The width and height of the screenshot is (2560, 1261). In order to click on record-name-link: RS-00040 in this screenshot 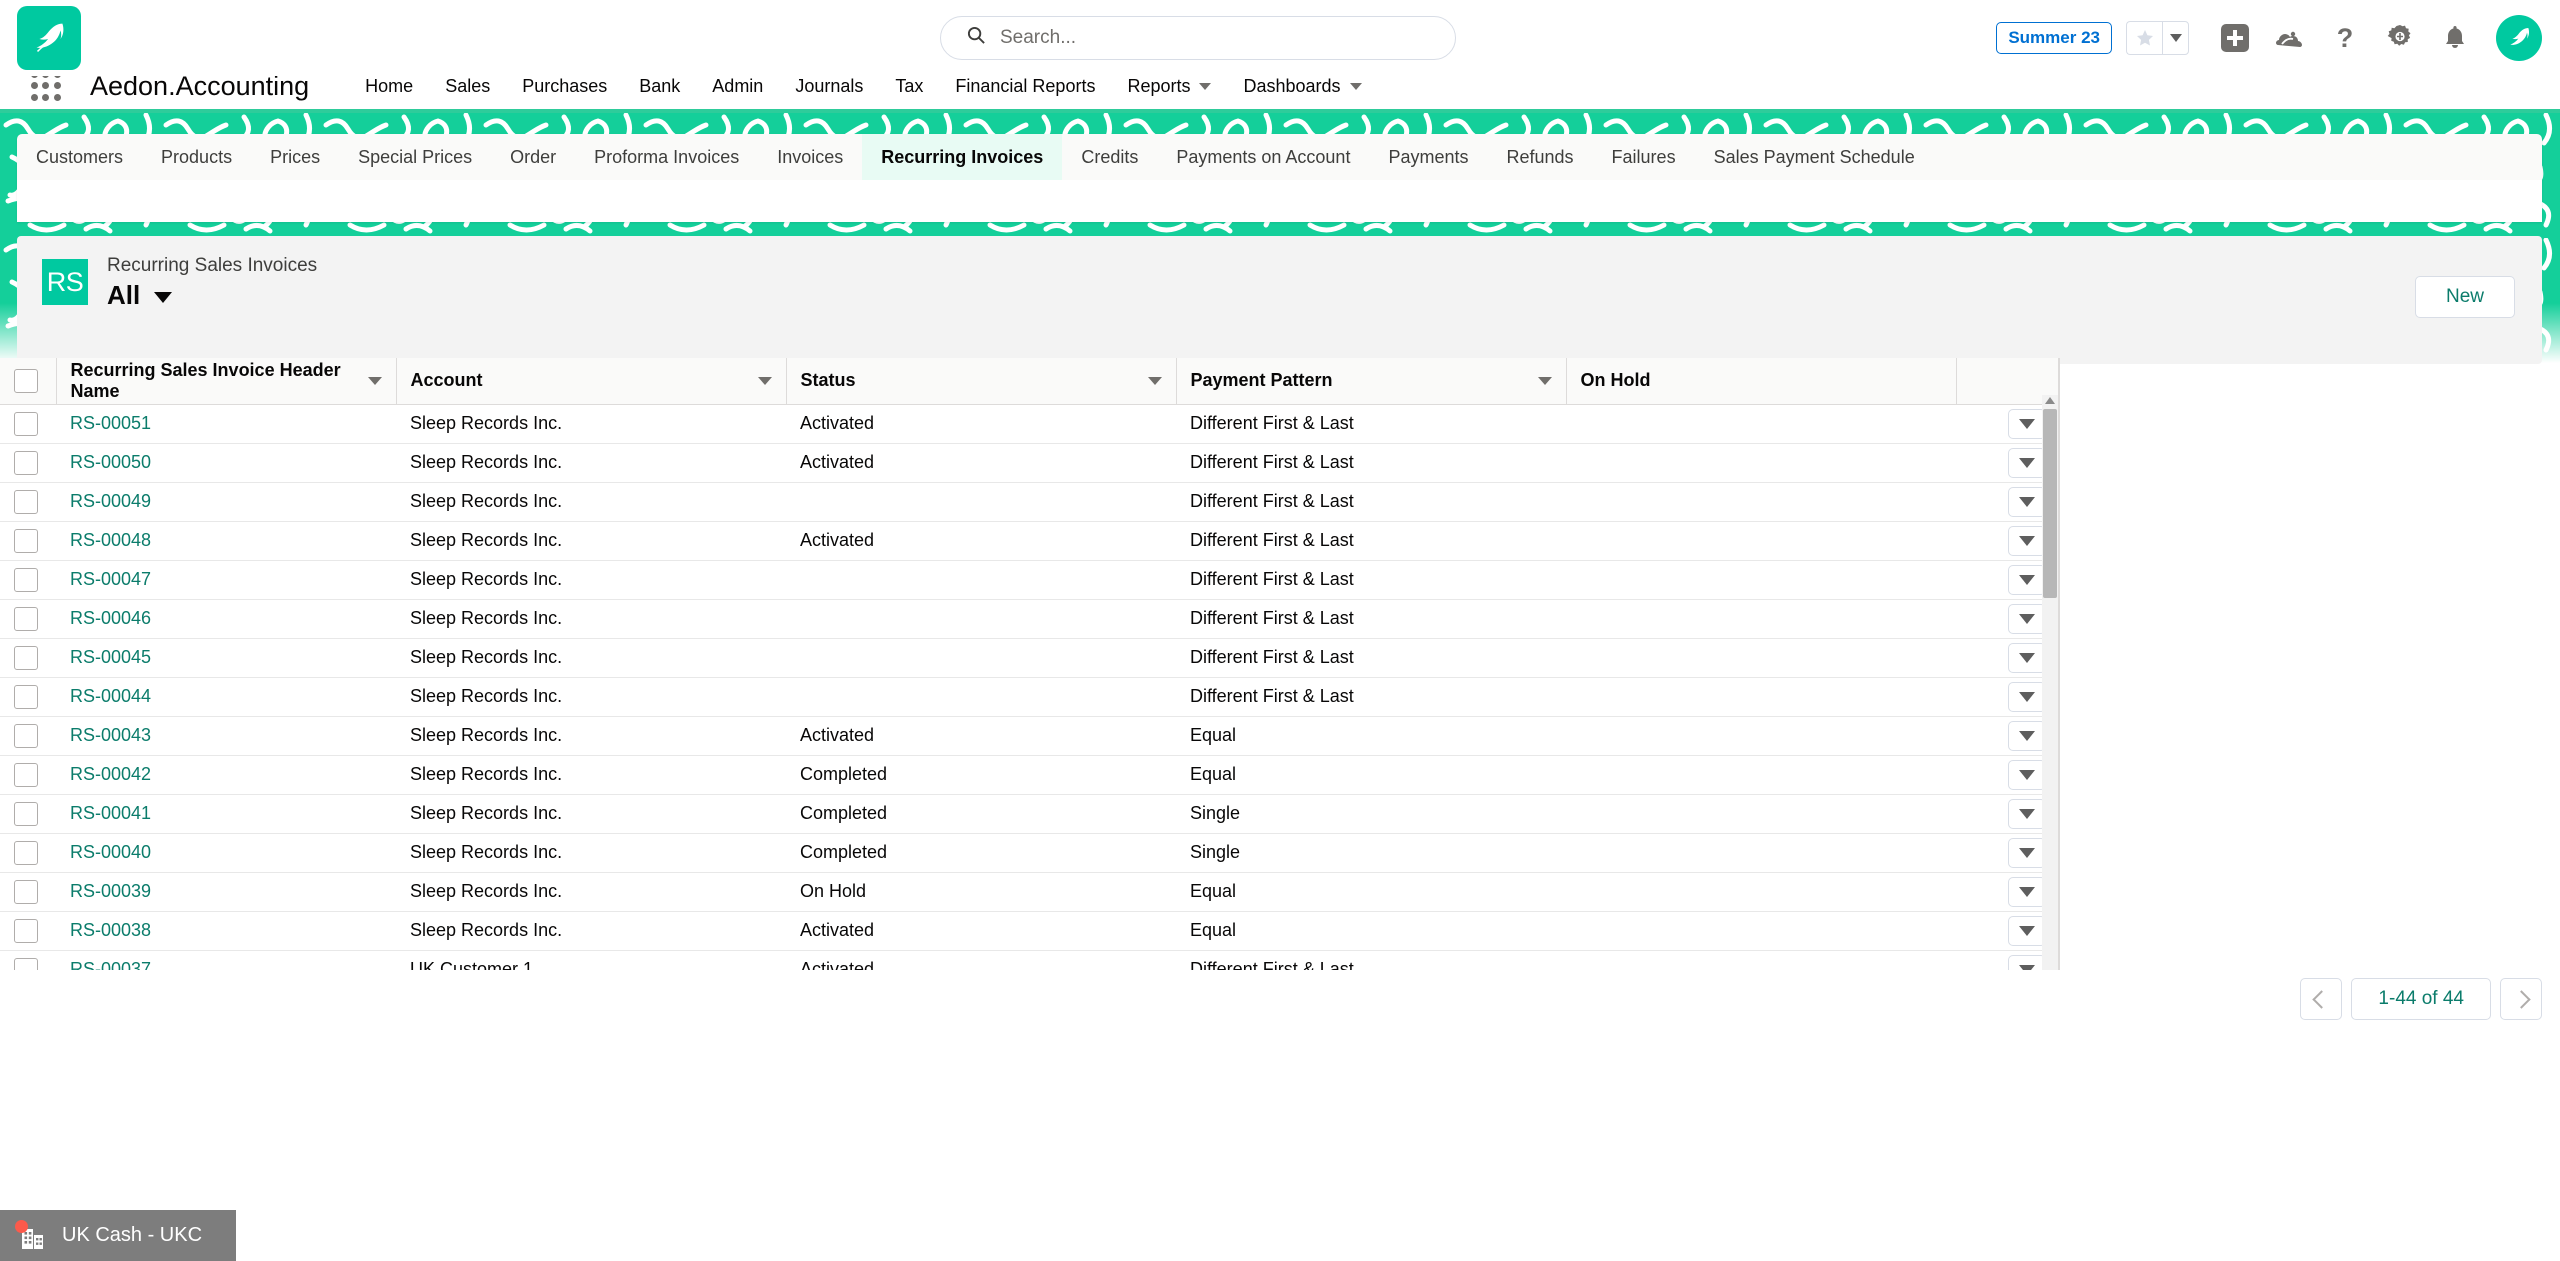, I will do `click(226, 853)`.